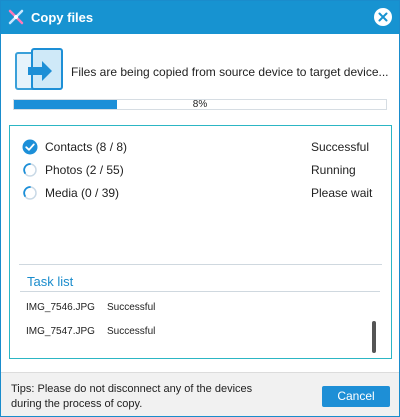  Describe the element at coordinates (62, 17) in the screenshot. I see `window-title: Copy files` at that location.